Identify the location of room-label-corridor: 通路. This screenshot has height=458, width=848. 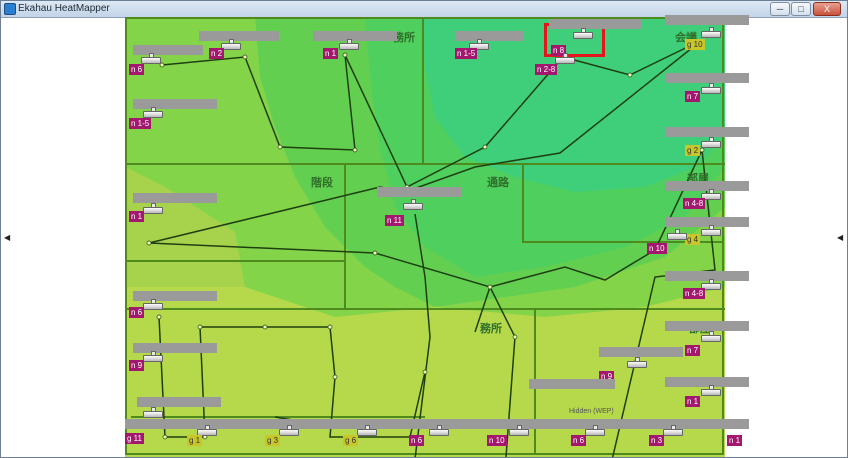
(498, 183).